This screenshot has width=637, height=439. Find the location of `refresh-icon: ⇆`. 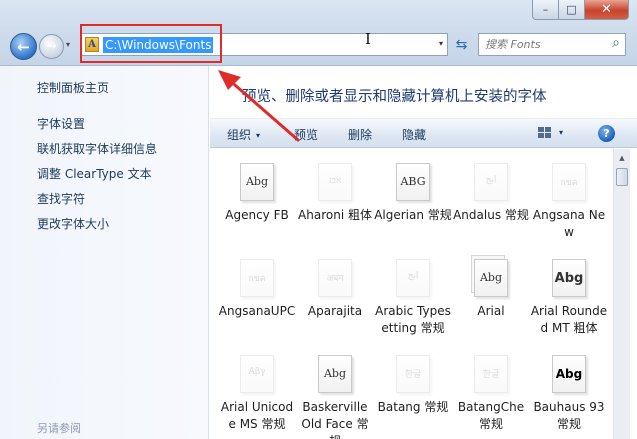

refresh-icon: ⇆ is located at coordinates (461, 44).